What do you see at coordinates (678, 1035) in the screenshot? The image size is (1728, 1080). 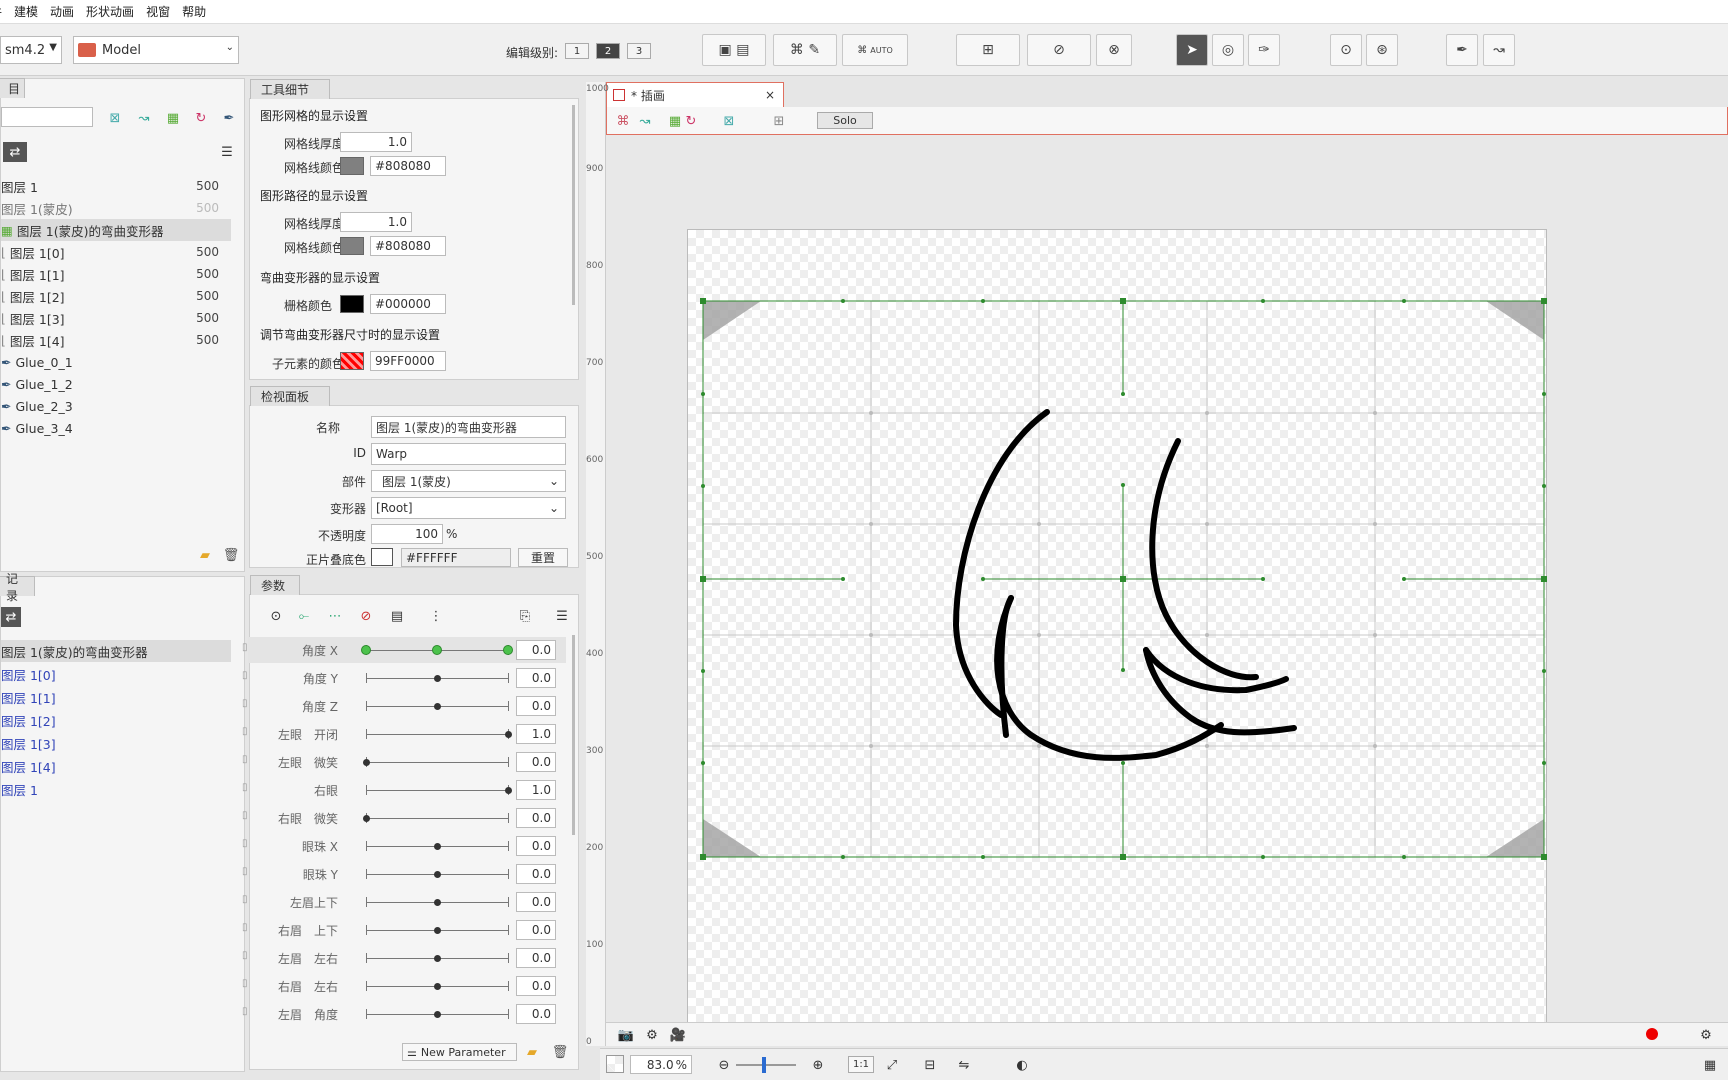 I see `camera-capture-icon: 🎥` at bounding box center [678, 1035].